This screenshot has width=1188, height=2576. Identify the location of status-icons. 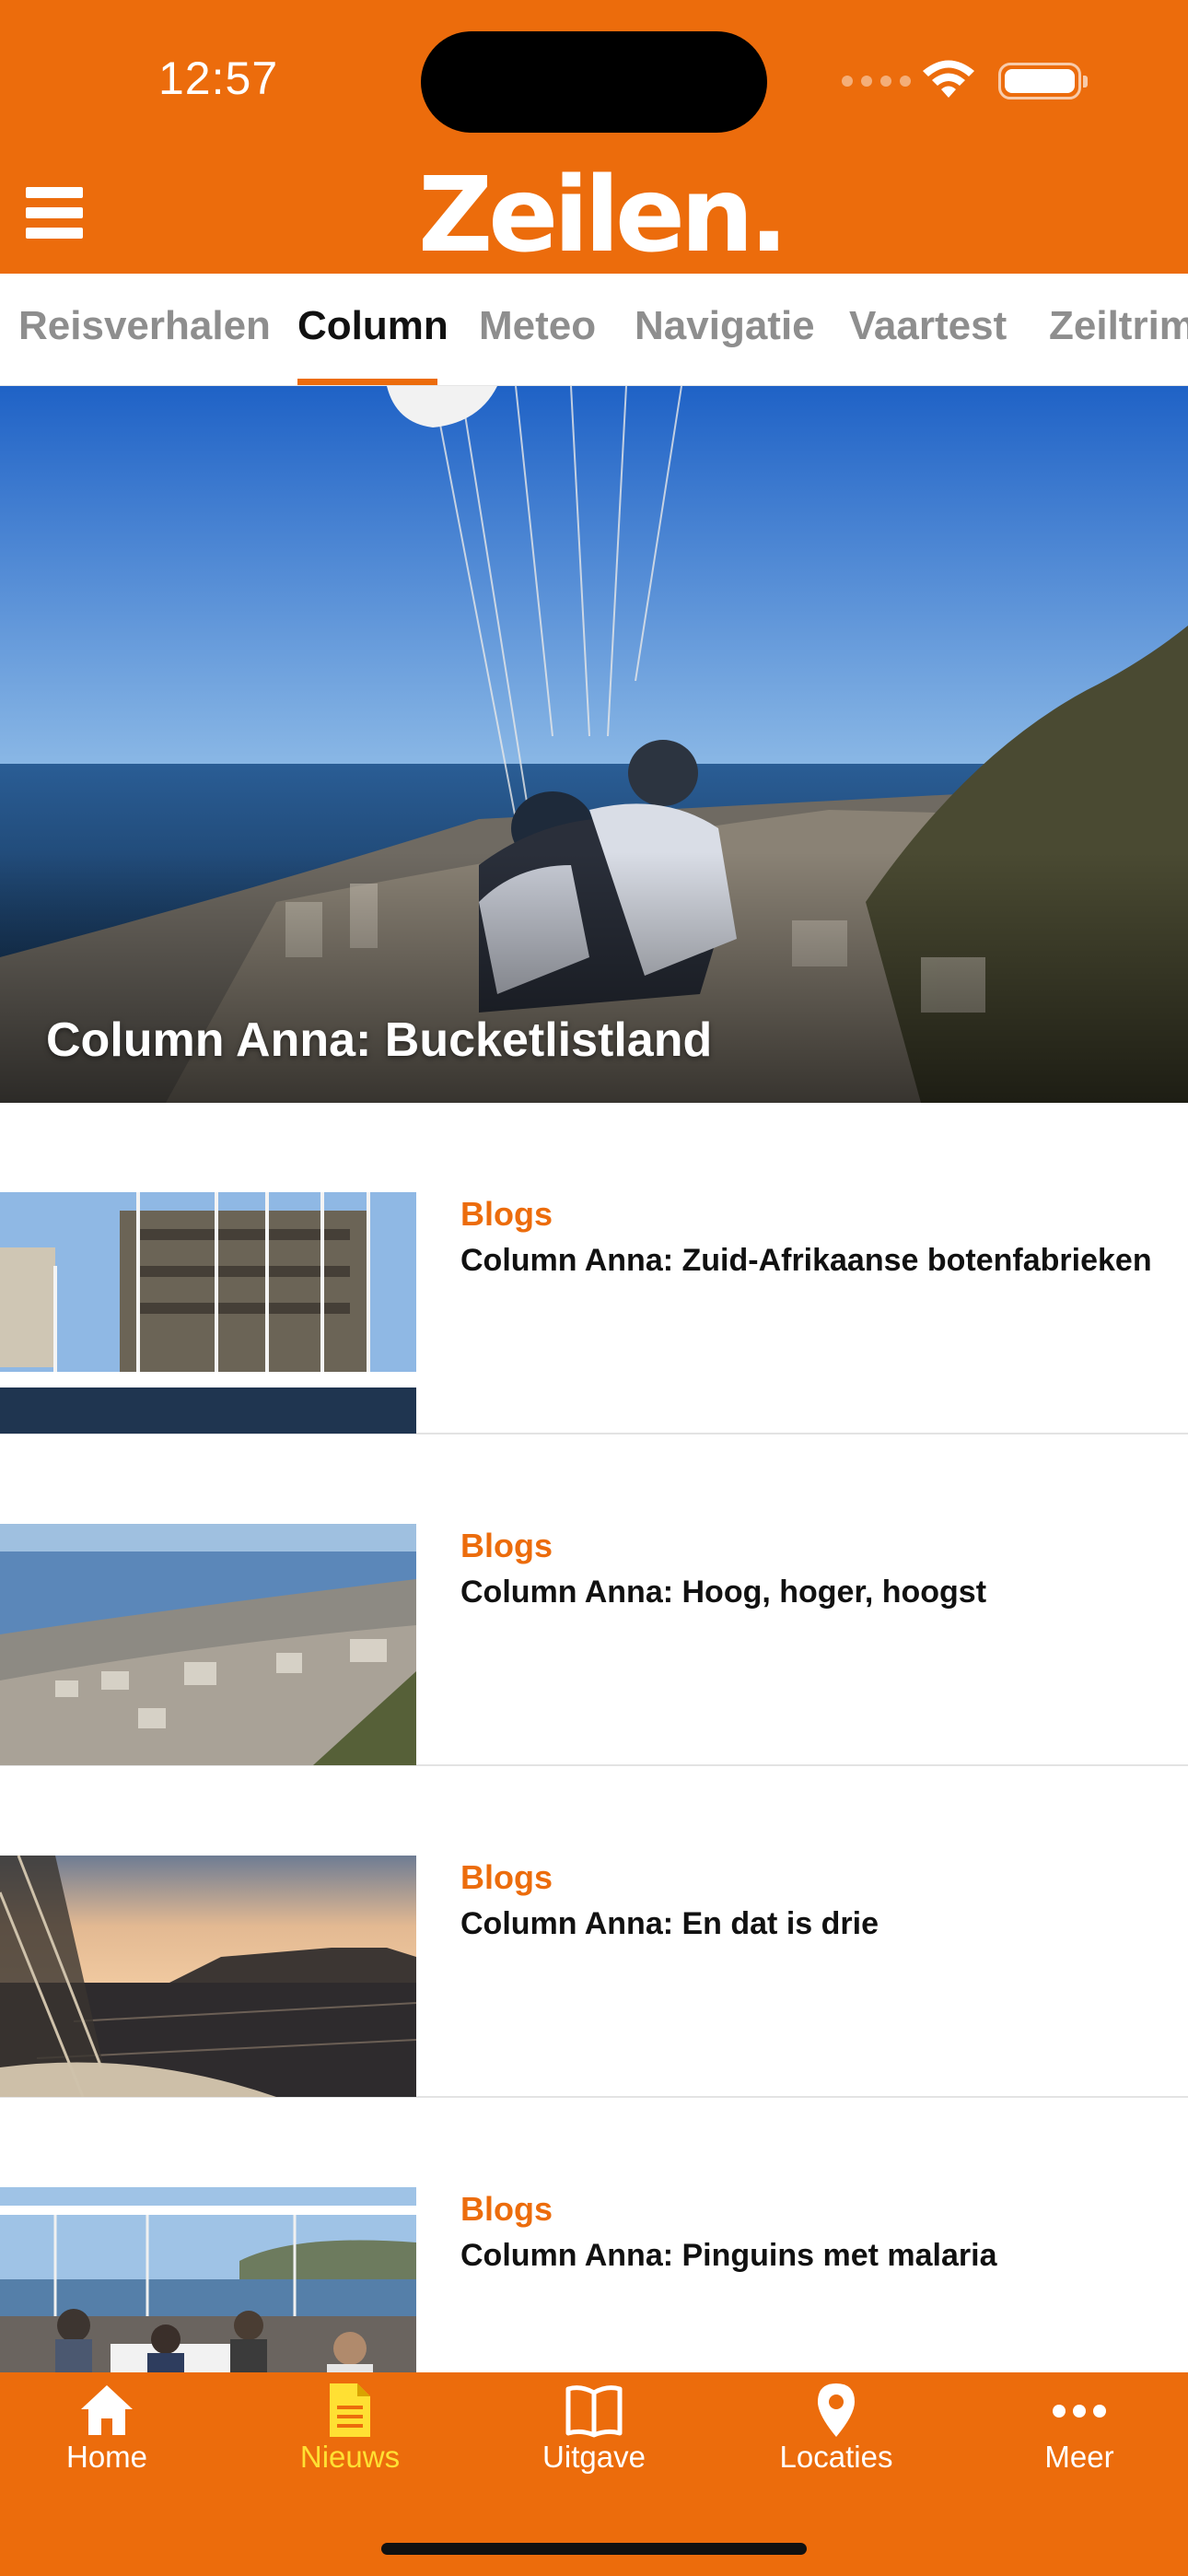
(965, 81).